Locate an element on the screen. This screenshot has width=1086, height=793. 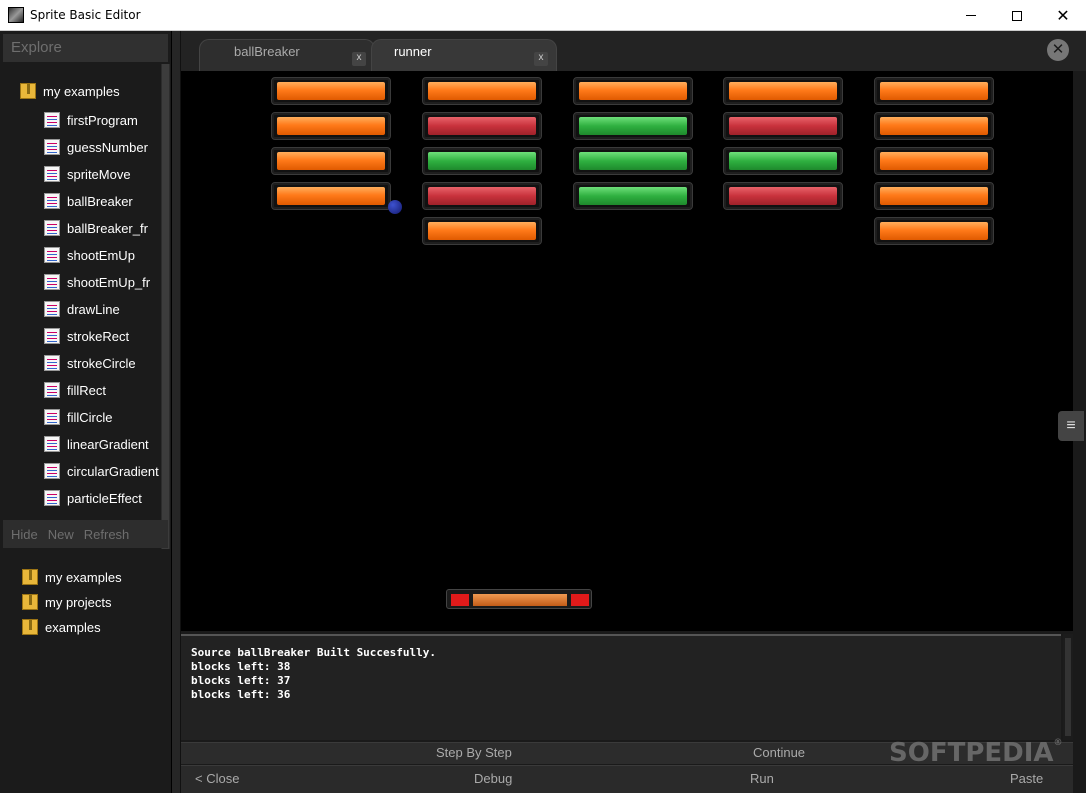
paste-button: Paste is located at coordinates (1026, 778).